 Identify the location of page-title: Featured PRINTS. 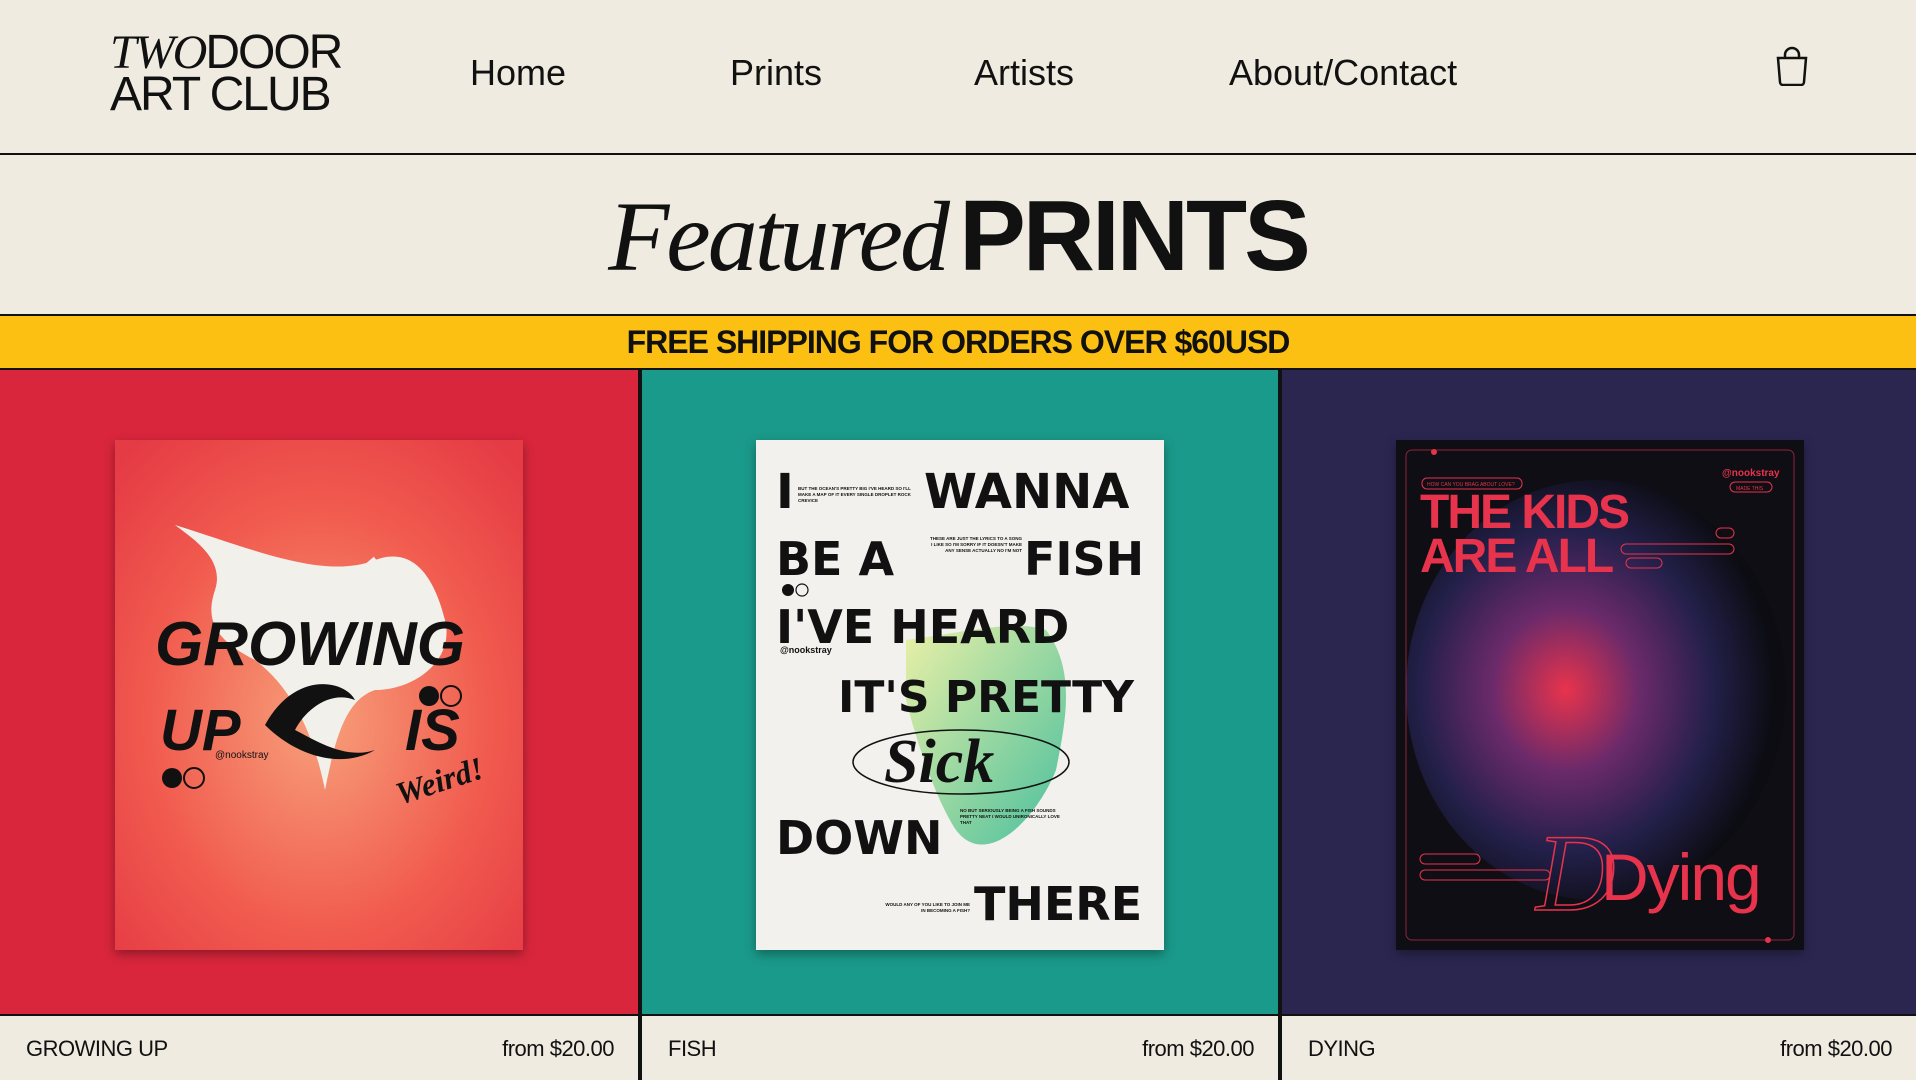
(959, 236).